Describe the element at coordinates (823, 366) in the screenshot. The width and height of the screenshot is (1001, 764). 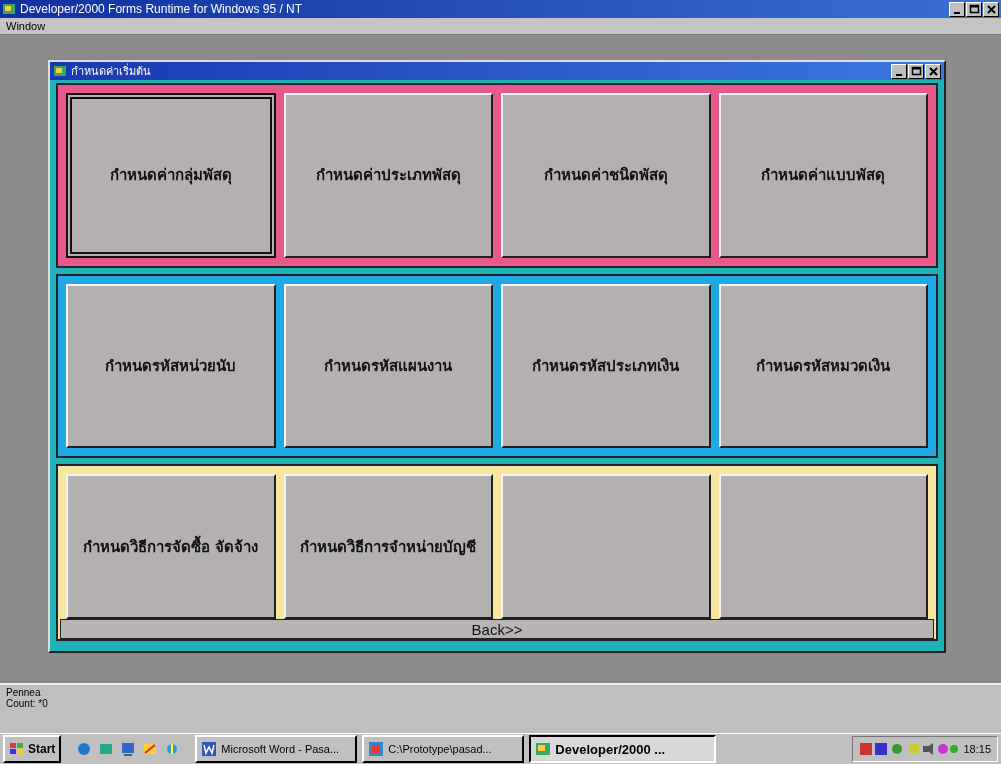
I see `form-button: กำหนดรหัสหมวดเงิน` at that location.